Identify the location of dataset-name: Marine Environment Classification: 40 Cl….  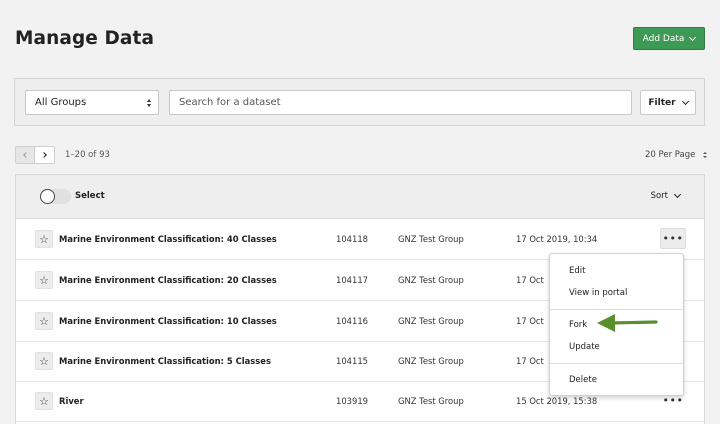
(168, 239).